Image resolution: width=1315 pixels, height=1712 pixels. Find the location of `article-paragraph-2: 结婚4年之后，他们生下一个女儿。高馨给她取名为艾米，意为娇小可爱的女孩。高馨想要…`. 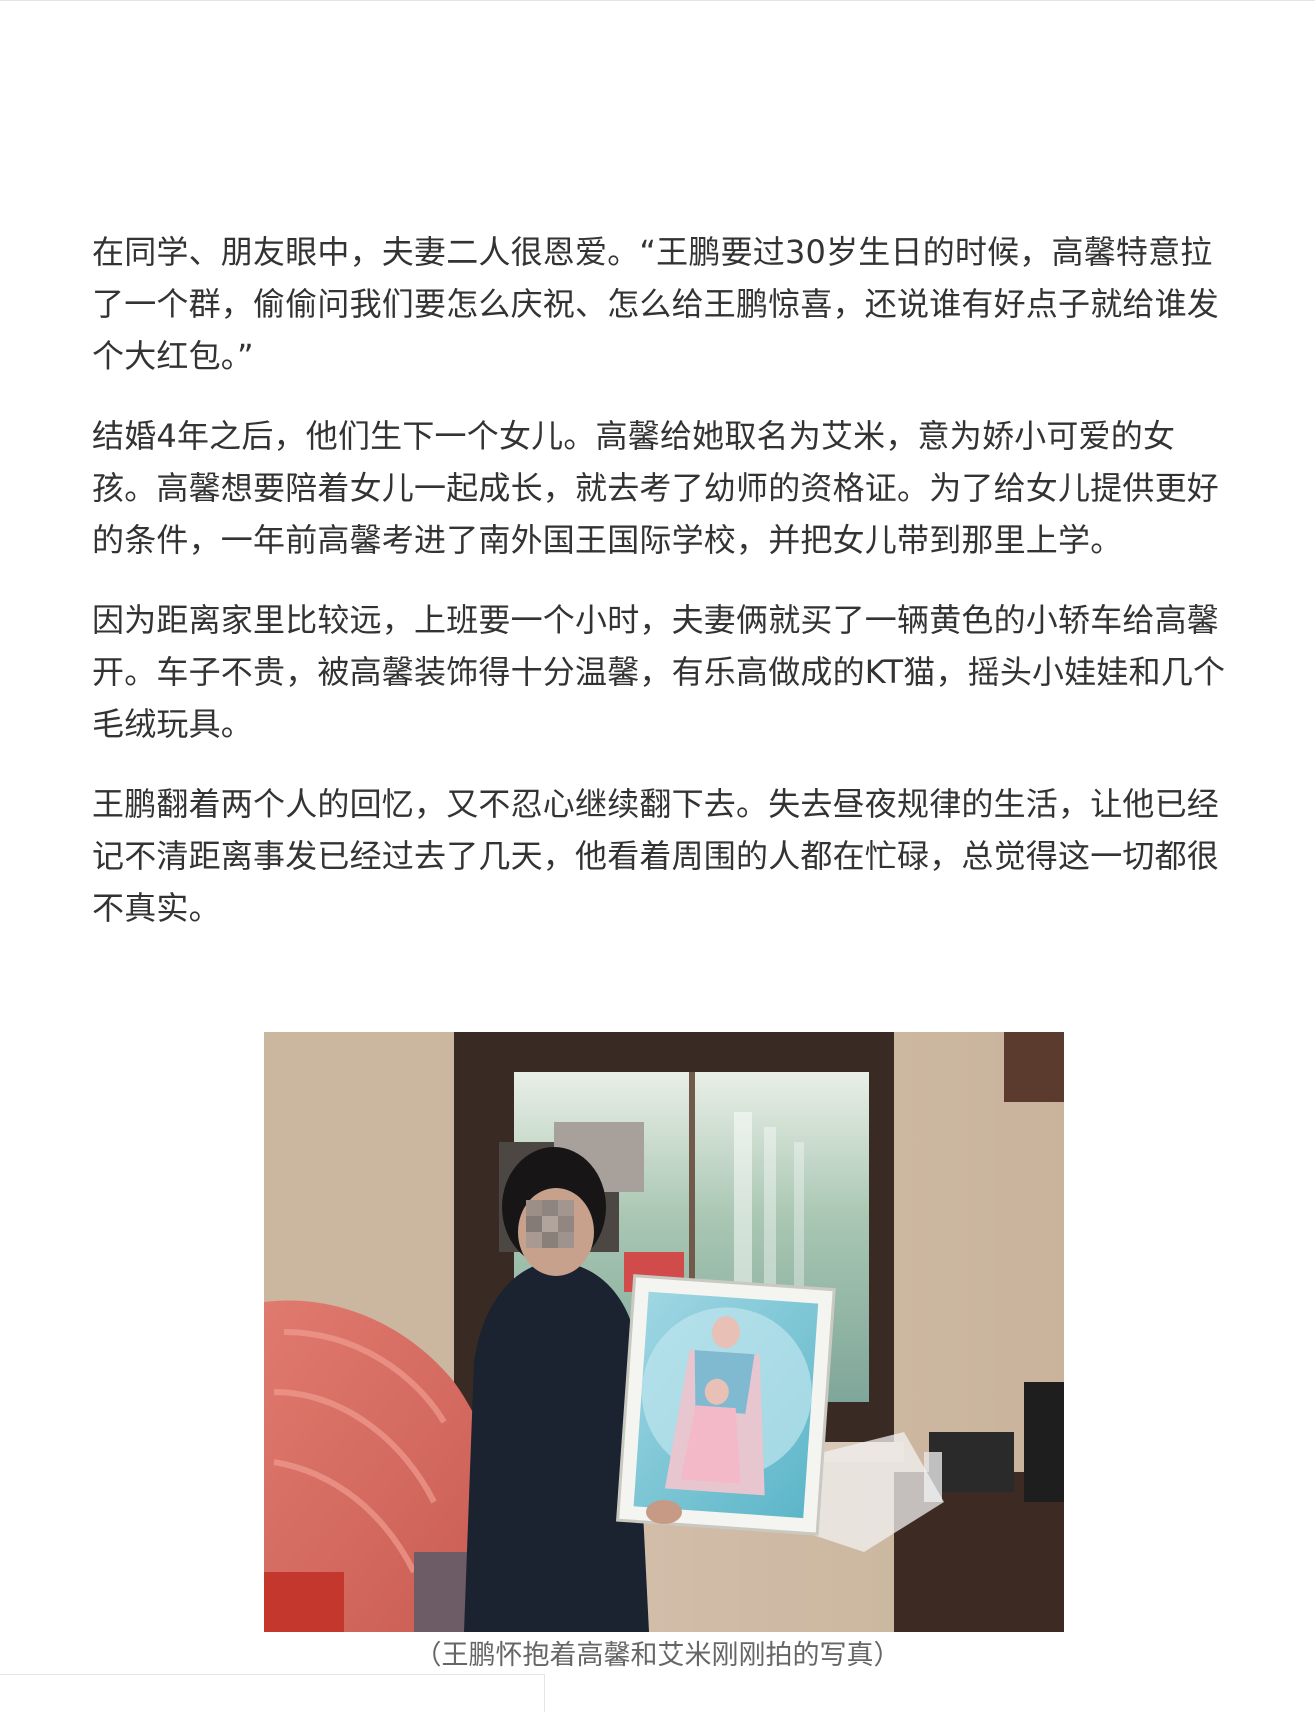

article-paragraph-2: 结婚4年之后，他们生下一个女儿。高馨给她取名为艾米，意为娇小可爱的女孩。高馨想要… is located at coordinates (656, 488).